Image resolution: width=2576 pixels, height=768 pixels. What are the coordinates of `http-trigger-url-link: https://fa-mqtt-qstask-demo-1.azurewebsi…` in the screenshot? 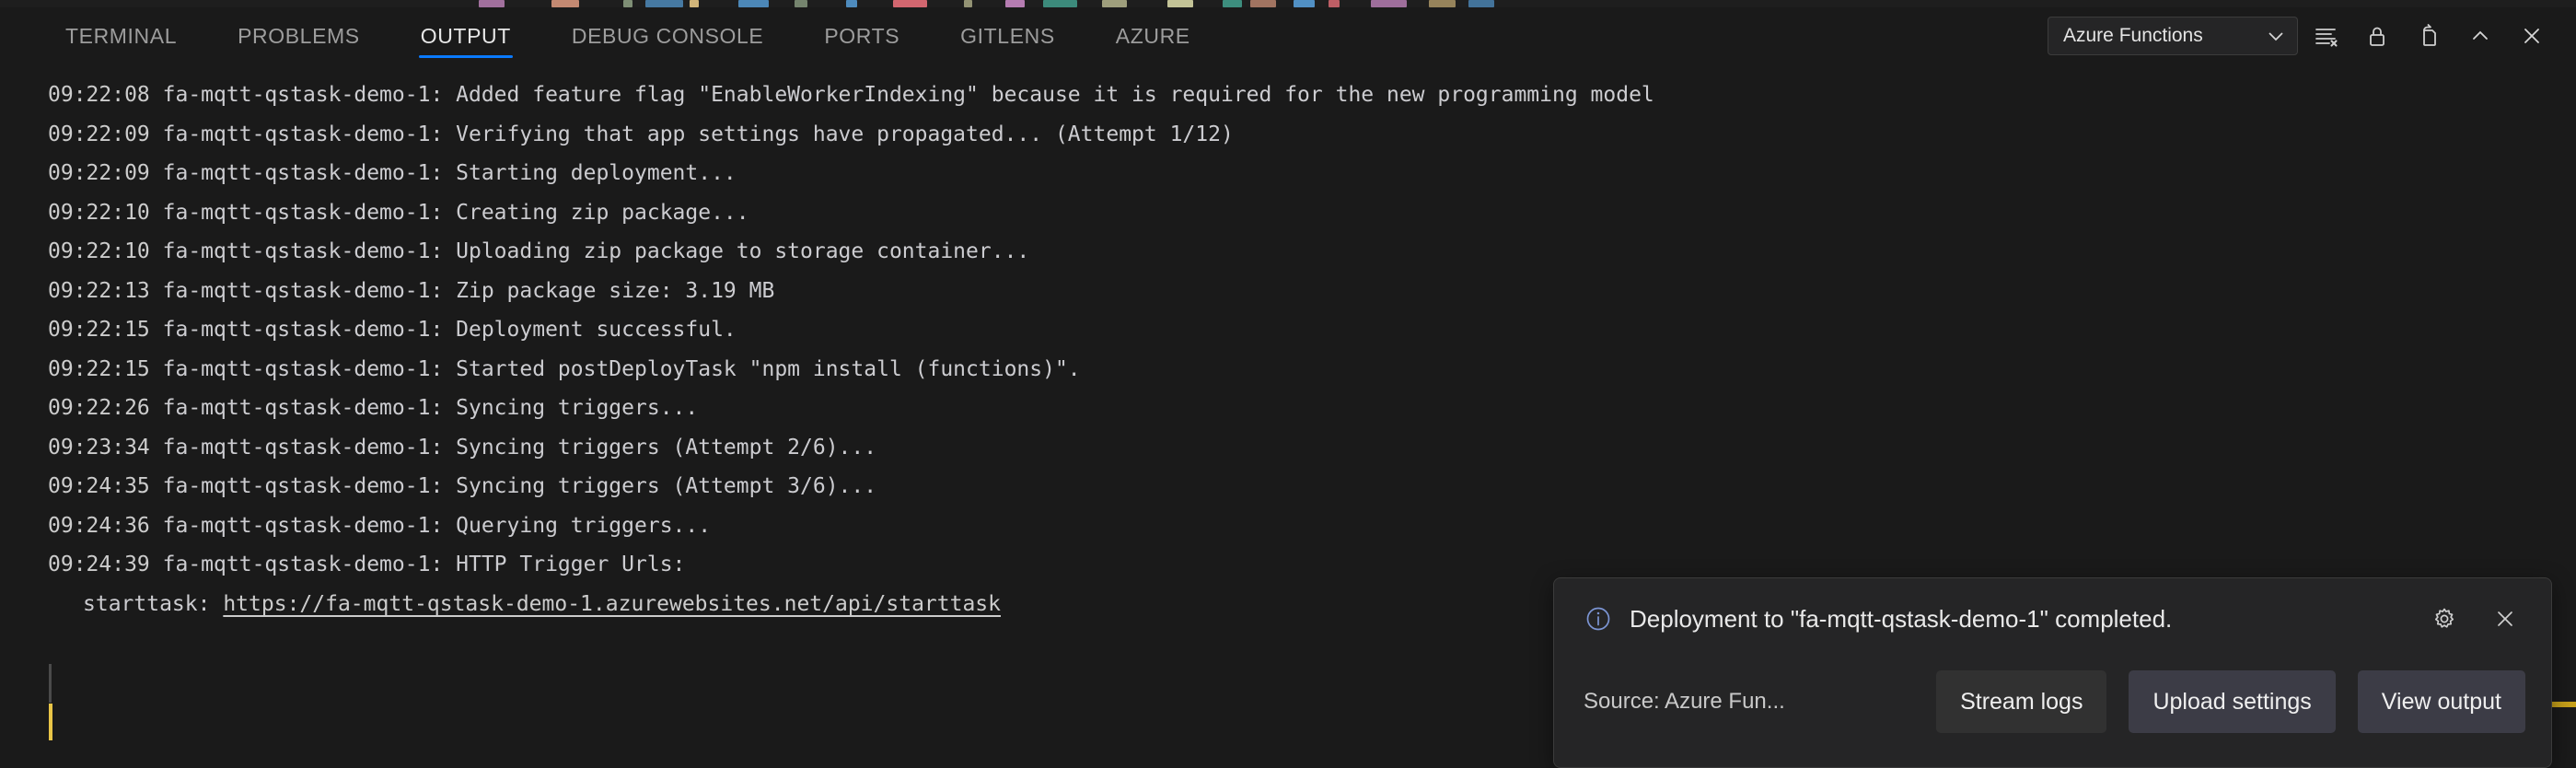 It's located at (612, 604).